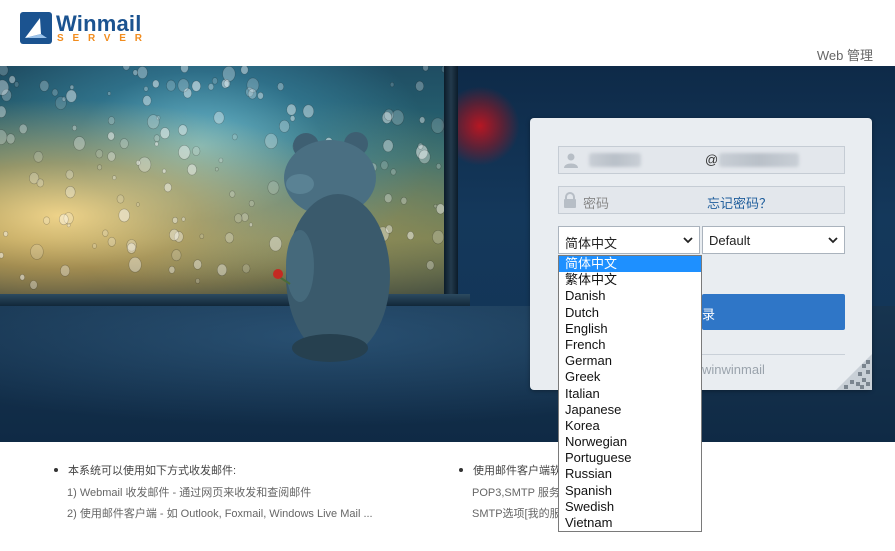 This screenshot has width=895, height=551. I want to click on language-option: Italian, so click(630, 394).